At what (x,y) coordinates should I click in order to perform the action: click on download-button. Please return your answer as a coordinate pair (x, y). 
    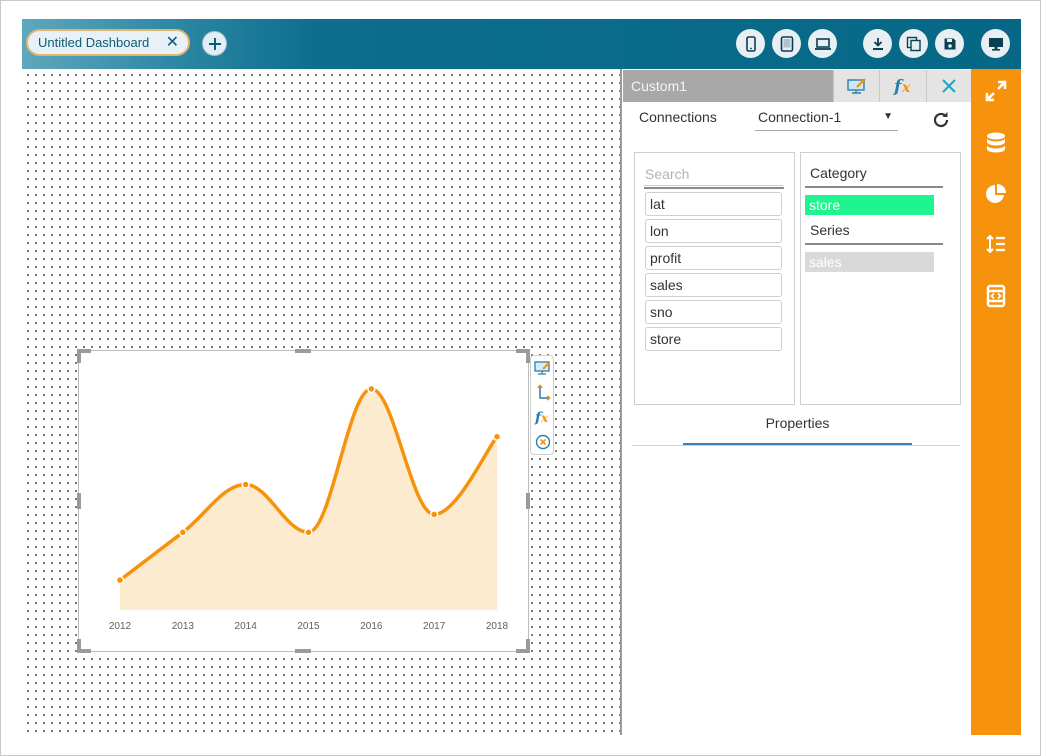
    Looking at the image, I should click on (877, 43).